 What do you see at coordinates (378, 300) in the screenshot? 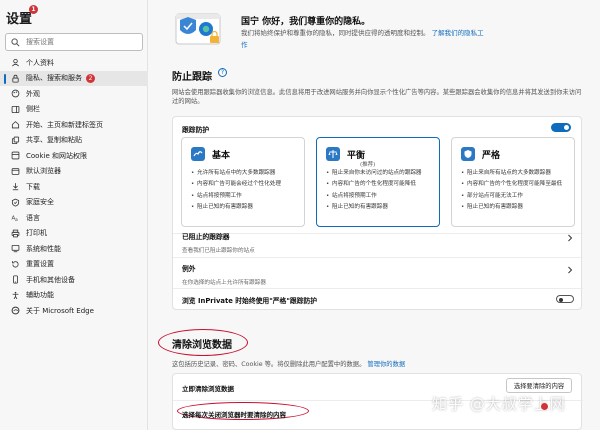
I see `inprivate-strict-row: 浏览 InPrivate 时始终使用"严格"跟踪防护` at bounding box center [378, 300].